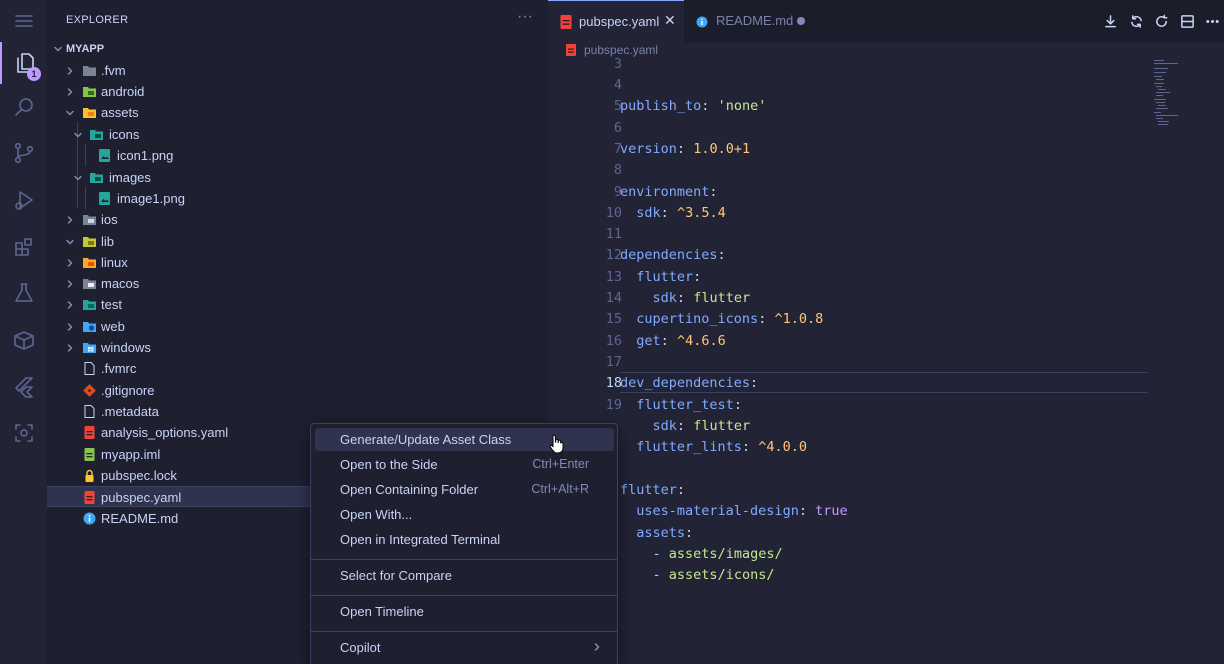  What do you see at coordinates (297, 262) in the screenshot?
I see `tree-item-linux: linux` at bounding box center [297, 262].